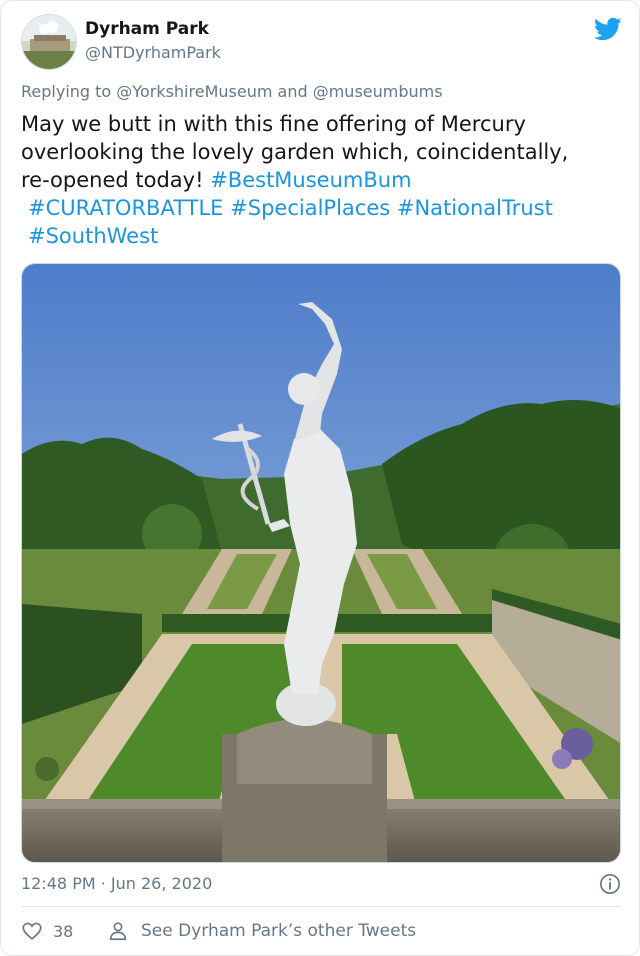 The image size is (640, 956). I want to click on tweet-timestamp: 12:48 PM · Jun 26, 2020, so click(116, 883).